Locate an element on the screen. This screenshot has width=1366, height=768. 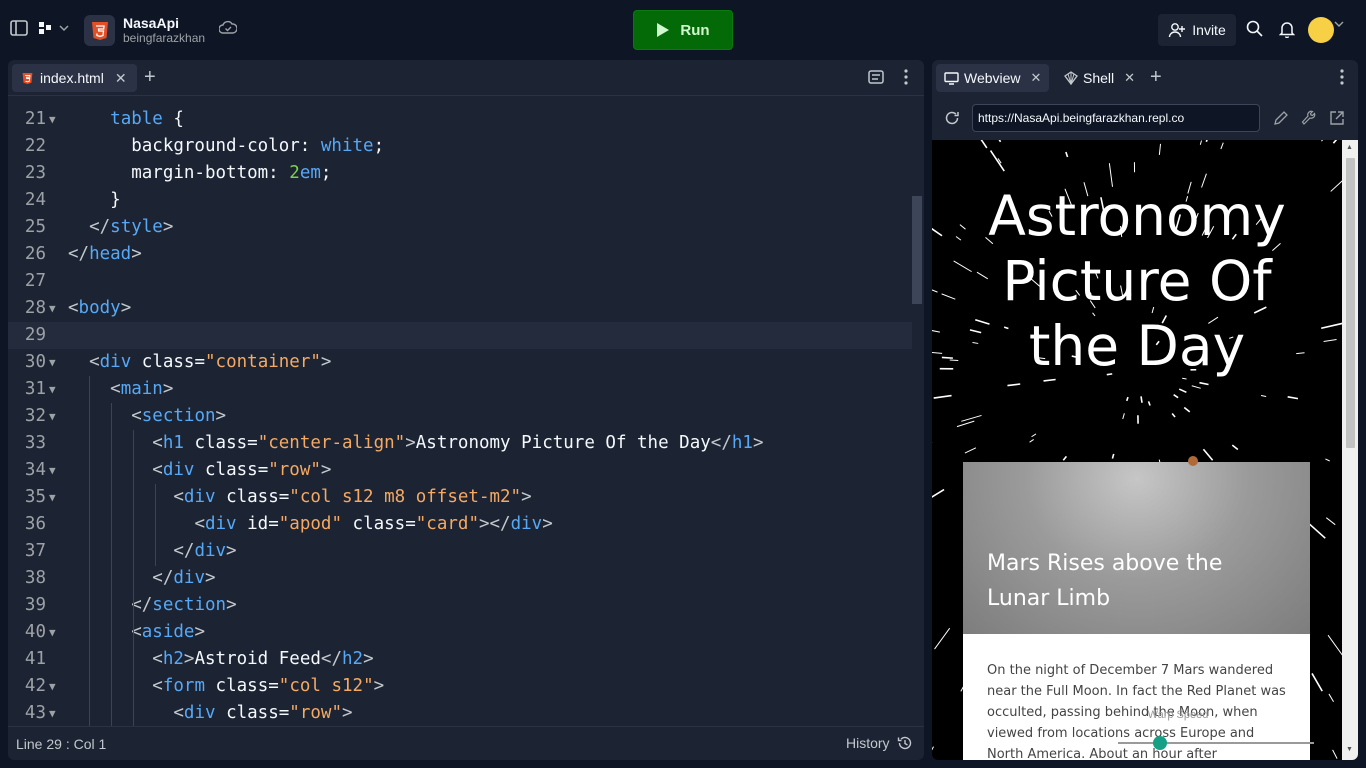
chevron-down-icon is located at coordinates (1340, 24).